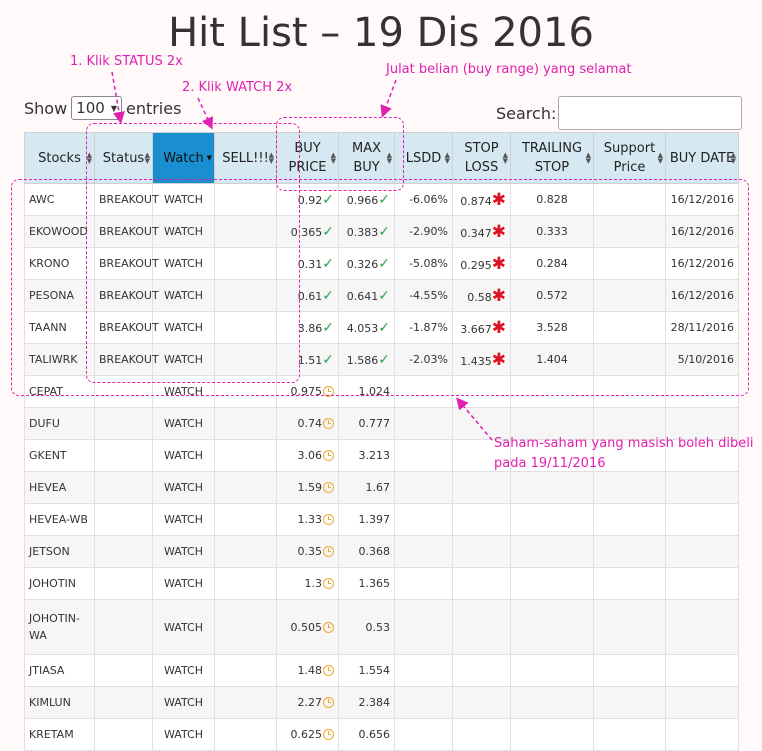 The image size is (762, 751). I want to click on arrow-buy-range, so click(388, 98).